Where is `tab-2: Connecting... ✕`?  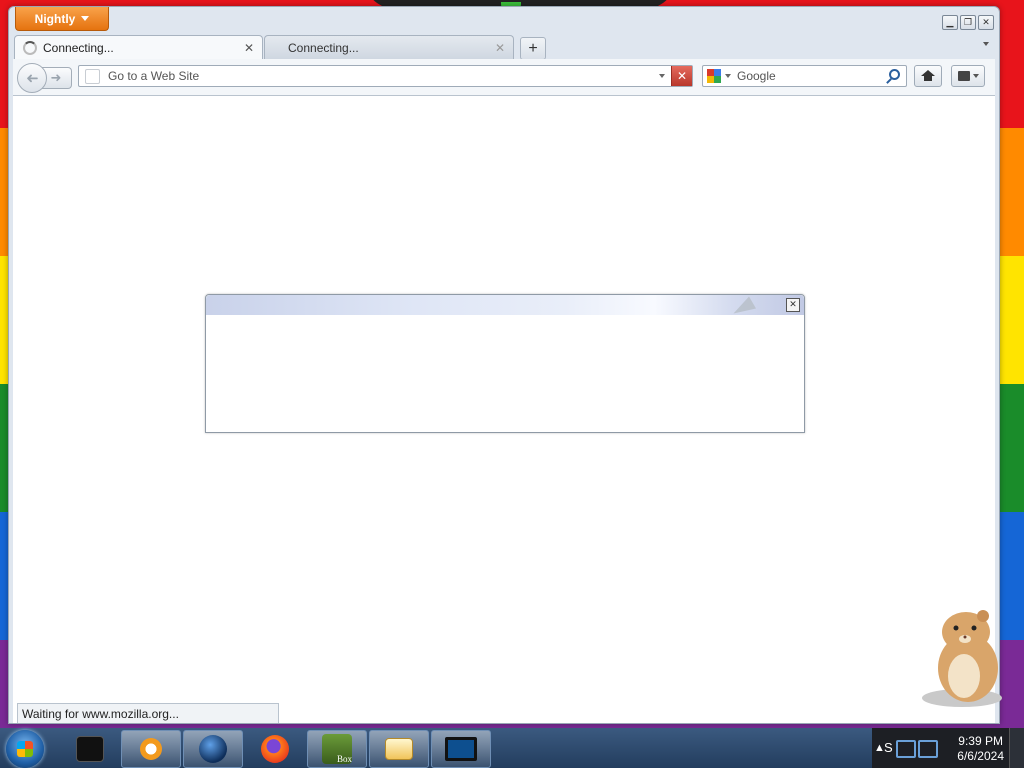 tab-2: Connecting... ✕ is located at coordinates (389, 47).